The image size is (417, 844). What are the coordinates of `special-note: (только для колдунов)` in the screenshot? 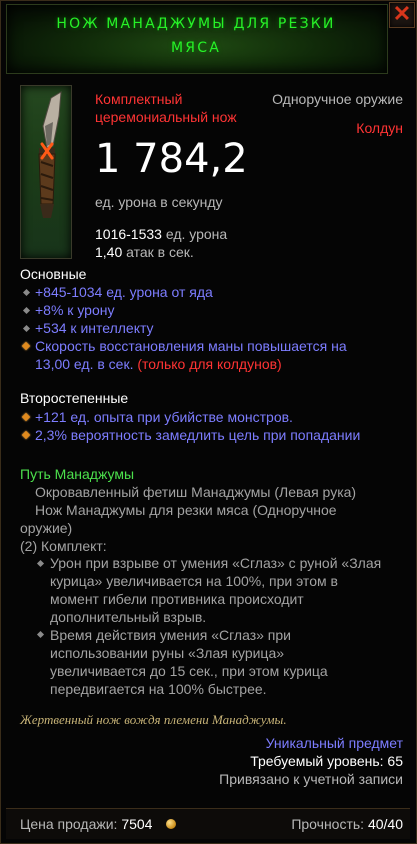 It's located at (209, 364).